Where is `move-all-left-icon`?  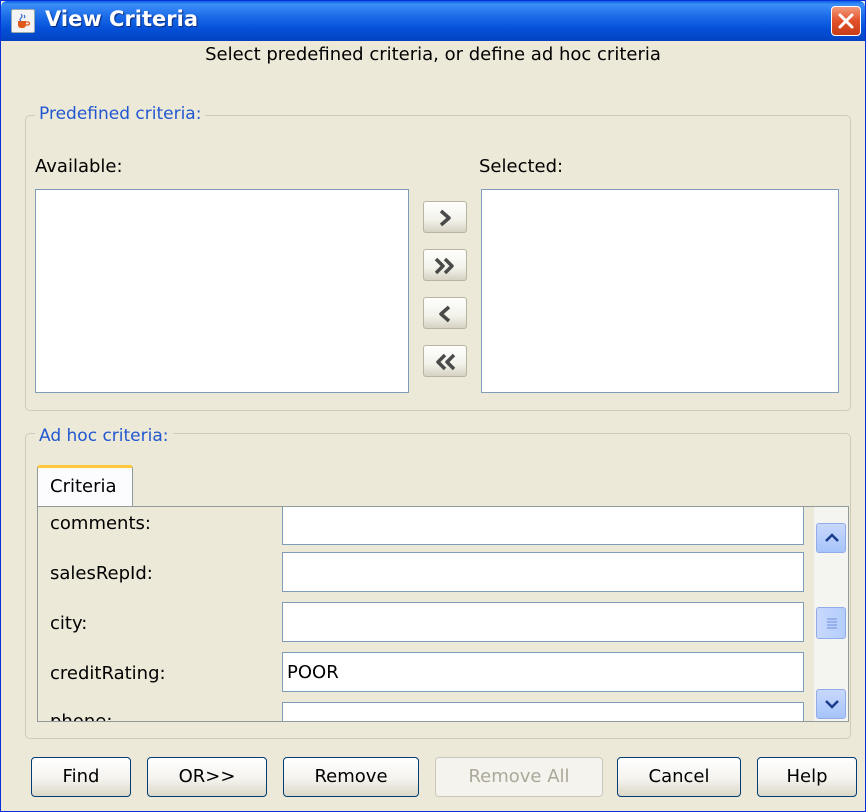
move-all-left-icon is located at coordinates (446, 362).